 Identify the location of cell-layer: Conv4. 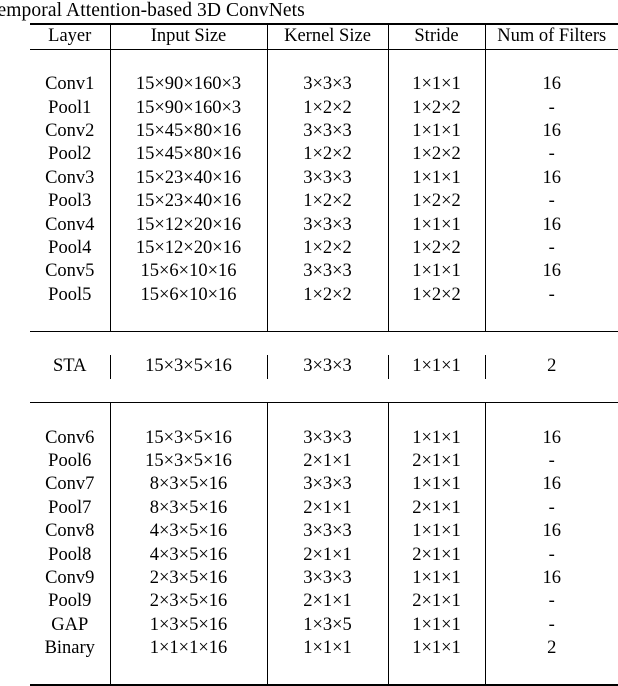
(70, 224).